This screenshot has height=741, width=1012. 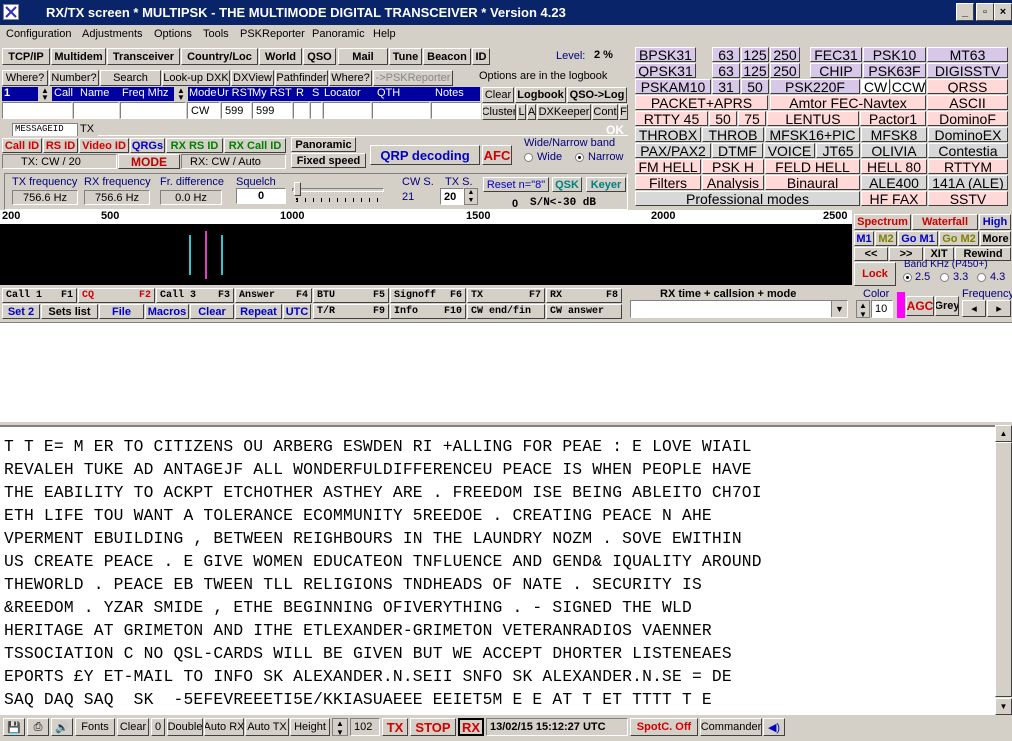 What do you see at coordinates (272, 110) in the screenshot?
I see `log-my-field: 599` at bounding box center [272, 110].